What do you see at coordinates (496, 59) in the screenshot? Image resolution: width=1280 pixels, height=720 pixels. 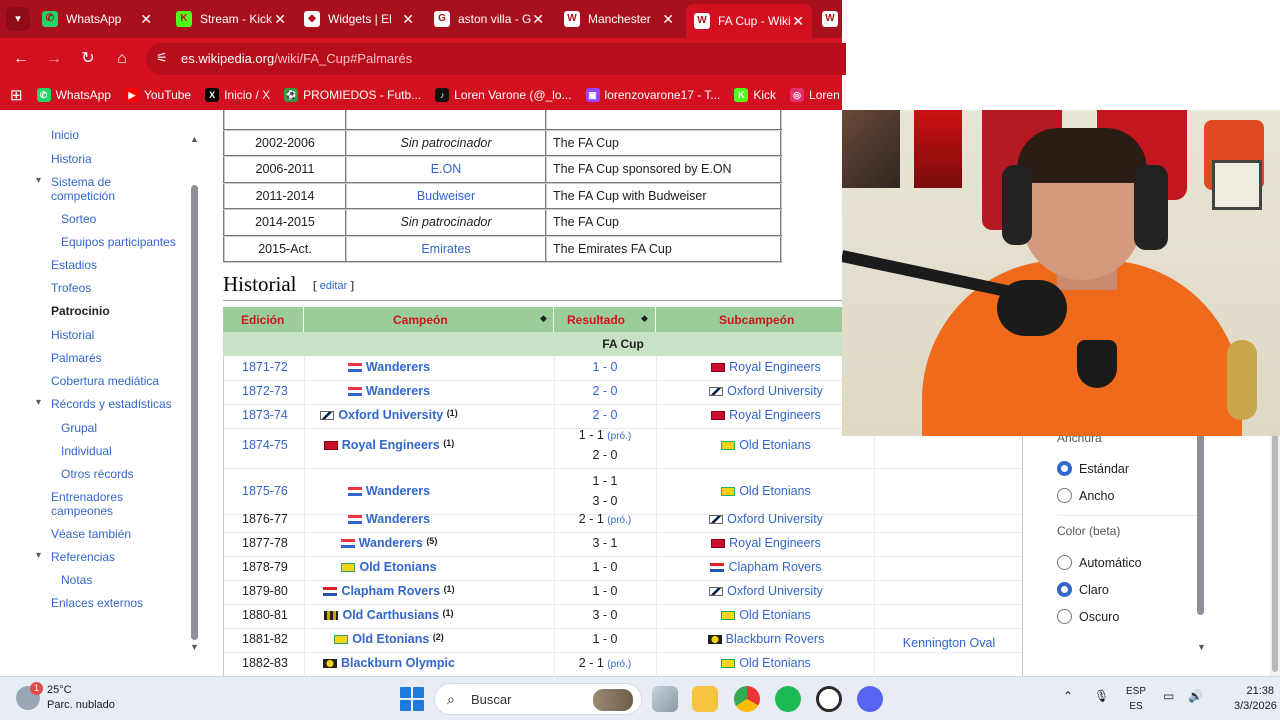 I see `address-bar: ⚟ es.wikipedia.org/wiki/FA_Cup#Palmarés` at bounding box center [496, 59].